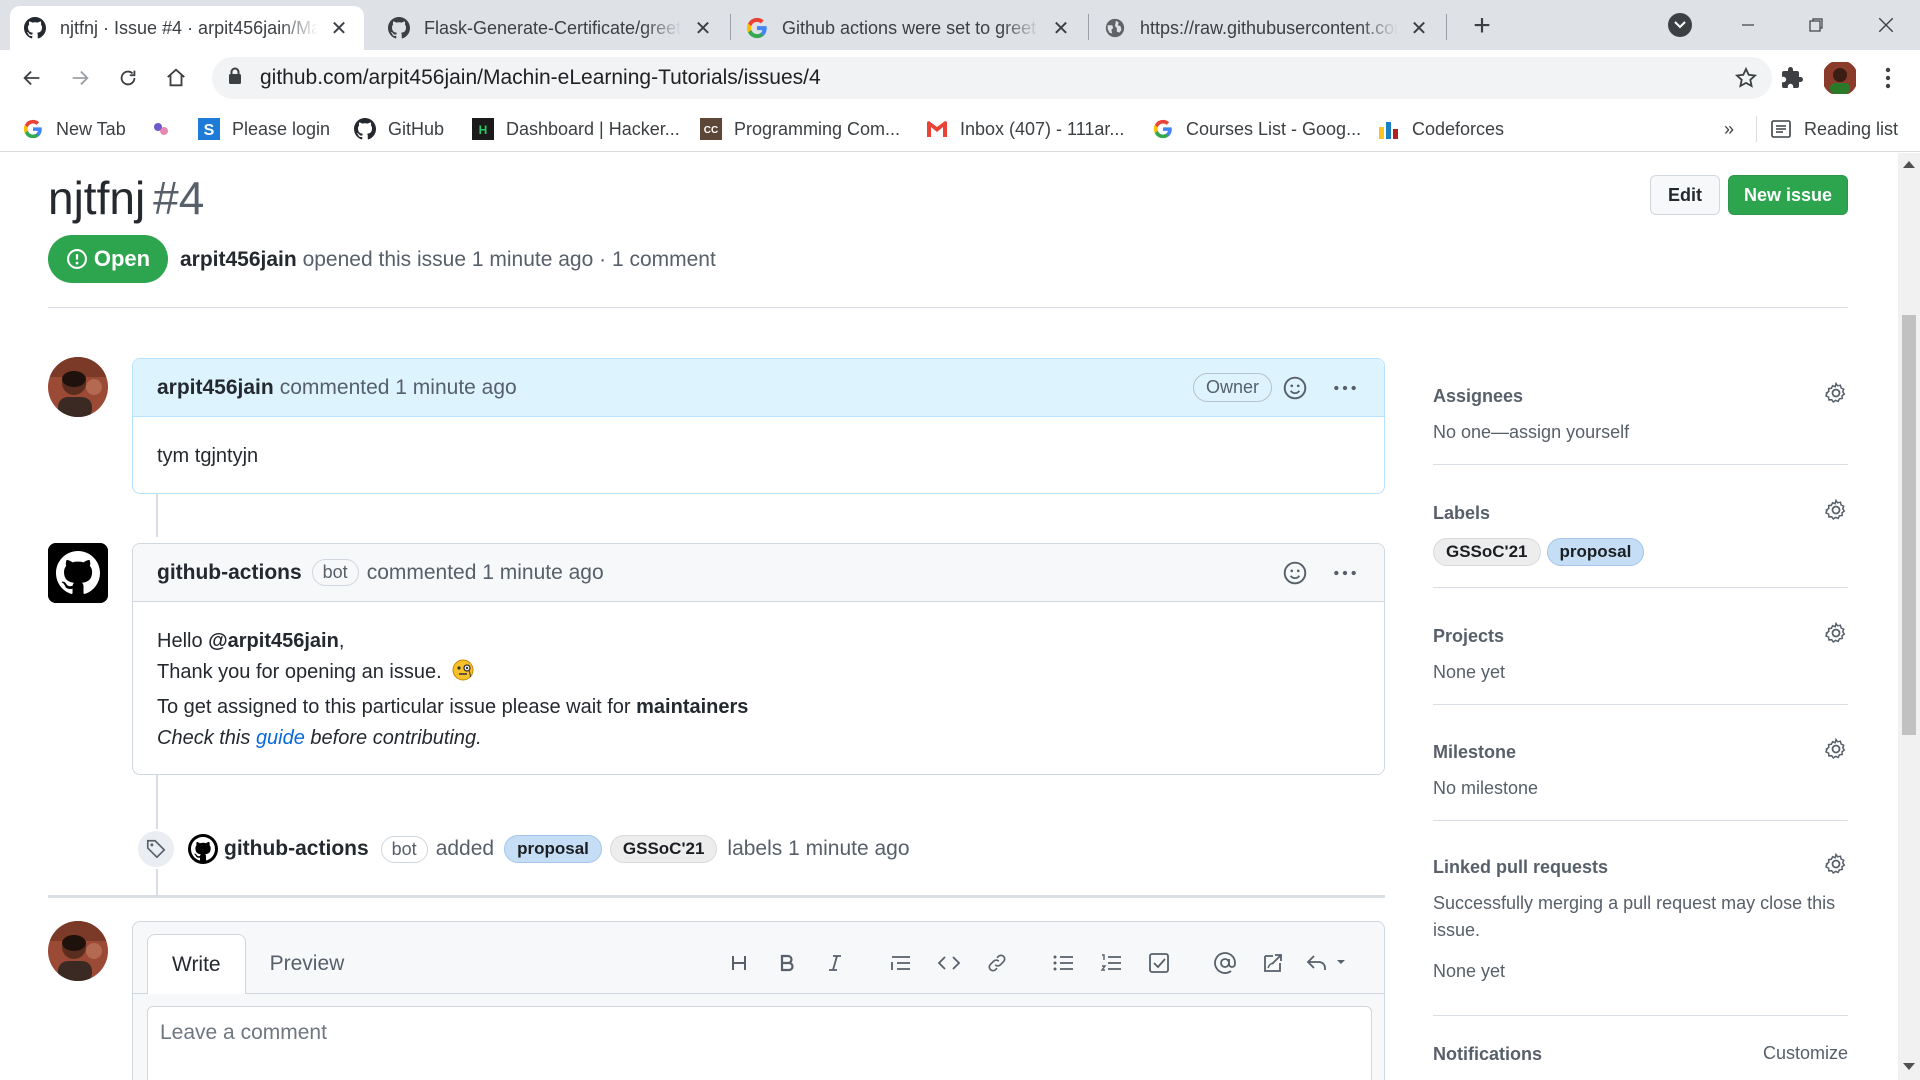  Describe the element at coordinates (949, 963) in the screenshot. I see `code-icon` at that location.